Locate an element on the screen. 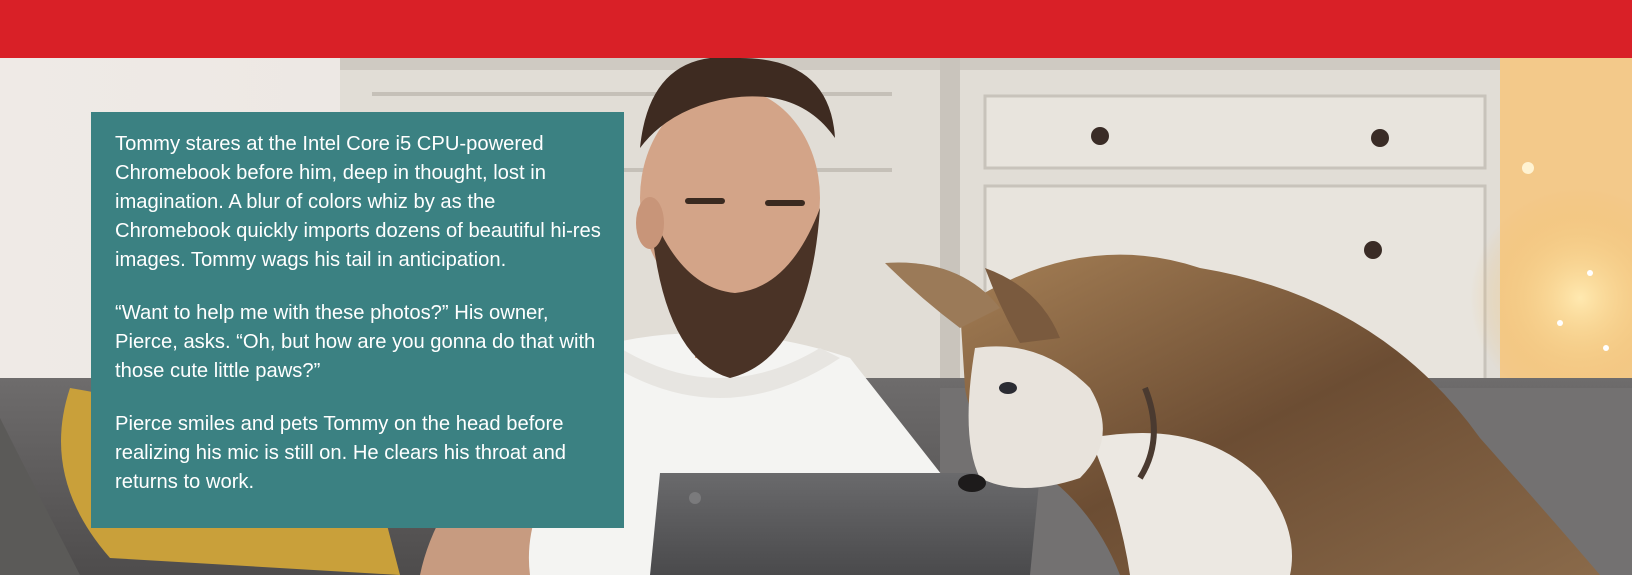  top-red-banner is located at coordinates (816, 29).